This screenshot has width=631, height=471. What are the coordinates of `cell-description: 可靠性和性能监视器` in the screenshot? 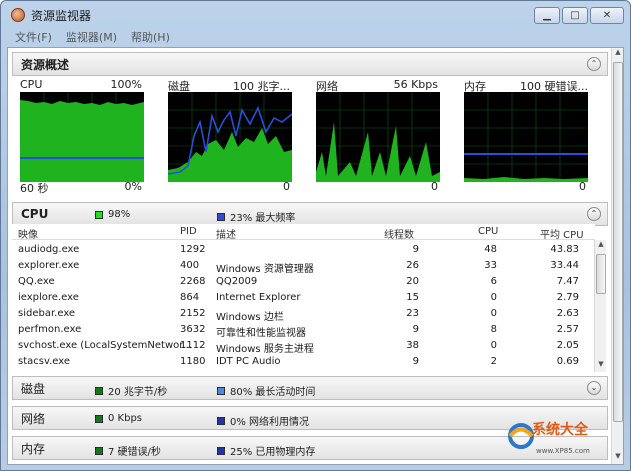 It's located at (261, 333).